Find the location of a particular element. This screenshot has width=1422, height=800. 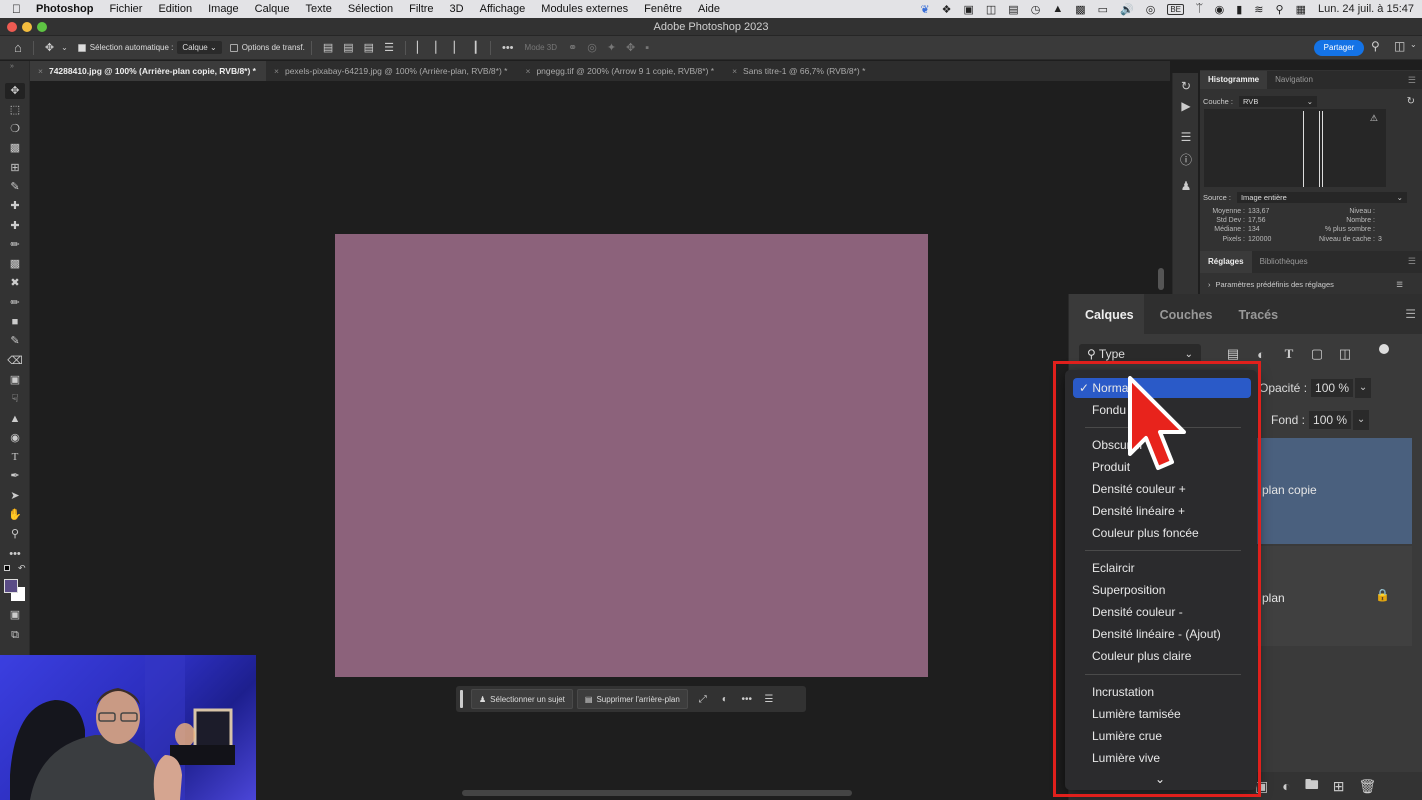

brush-tool: ✏ is located at coordinates (15, 245).